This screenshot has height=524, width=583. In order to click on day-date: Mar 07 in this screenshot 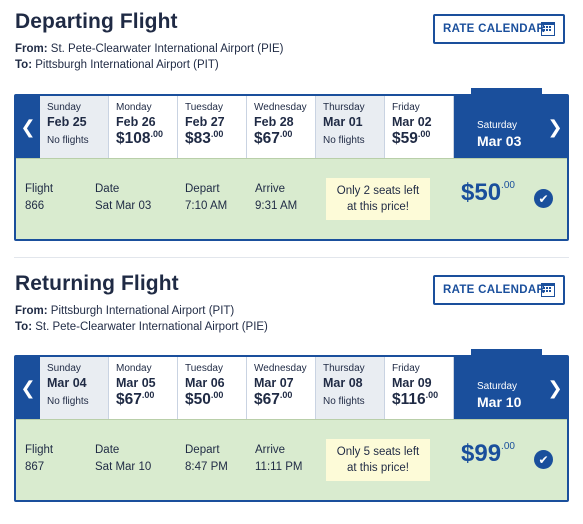, I will do `click(274, 383)`.